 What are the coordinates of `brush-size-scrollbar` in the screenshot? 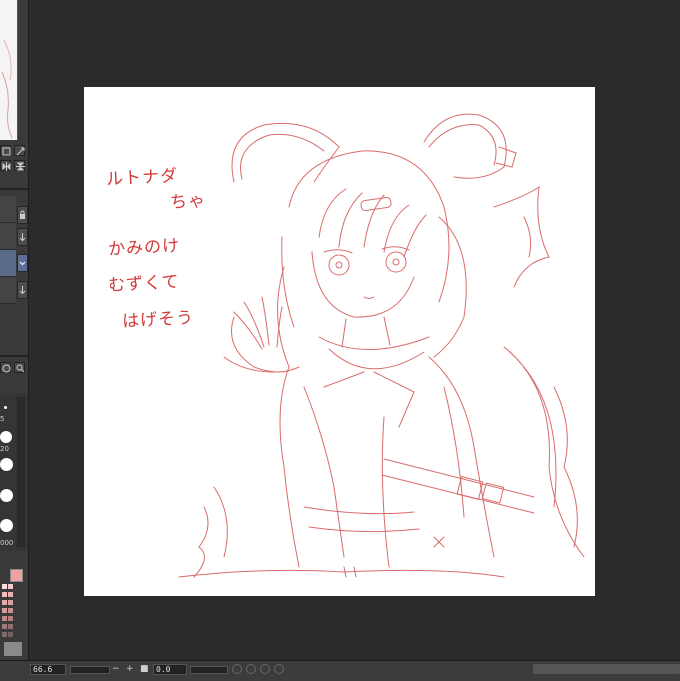 It's located at (21, 472).